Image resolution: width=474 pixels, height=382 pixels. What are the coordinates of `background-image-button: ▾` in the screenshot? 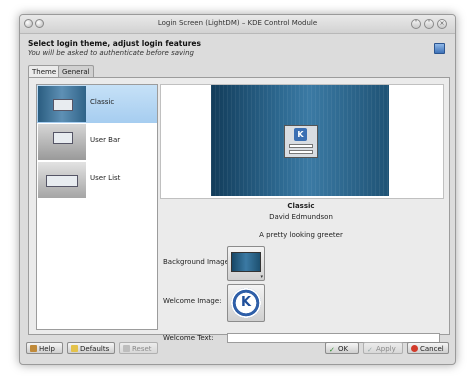 It's located at (246, 263).